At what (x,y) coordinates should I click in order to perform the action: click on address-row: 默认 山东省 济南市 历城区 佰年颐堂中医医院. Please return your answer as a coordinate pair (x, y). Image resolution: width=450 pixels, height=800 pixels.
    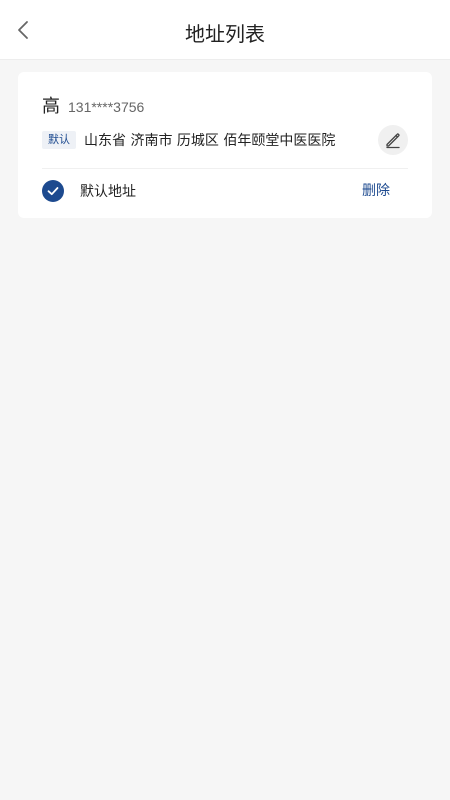
    Looking at the image, I should click on (188, 140).